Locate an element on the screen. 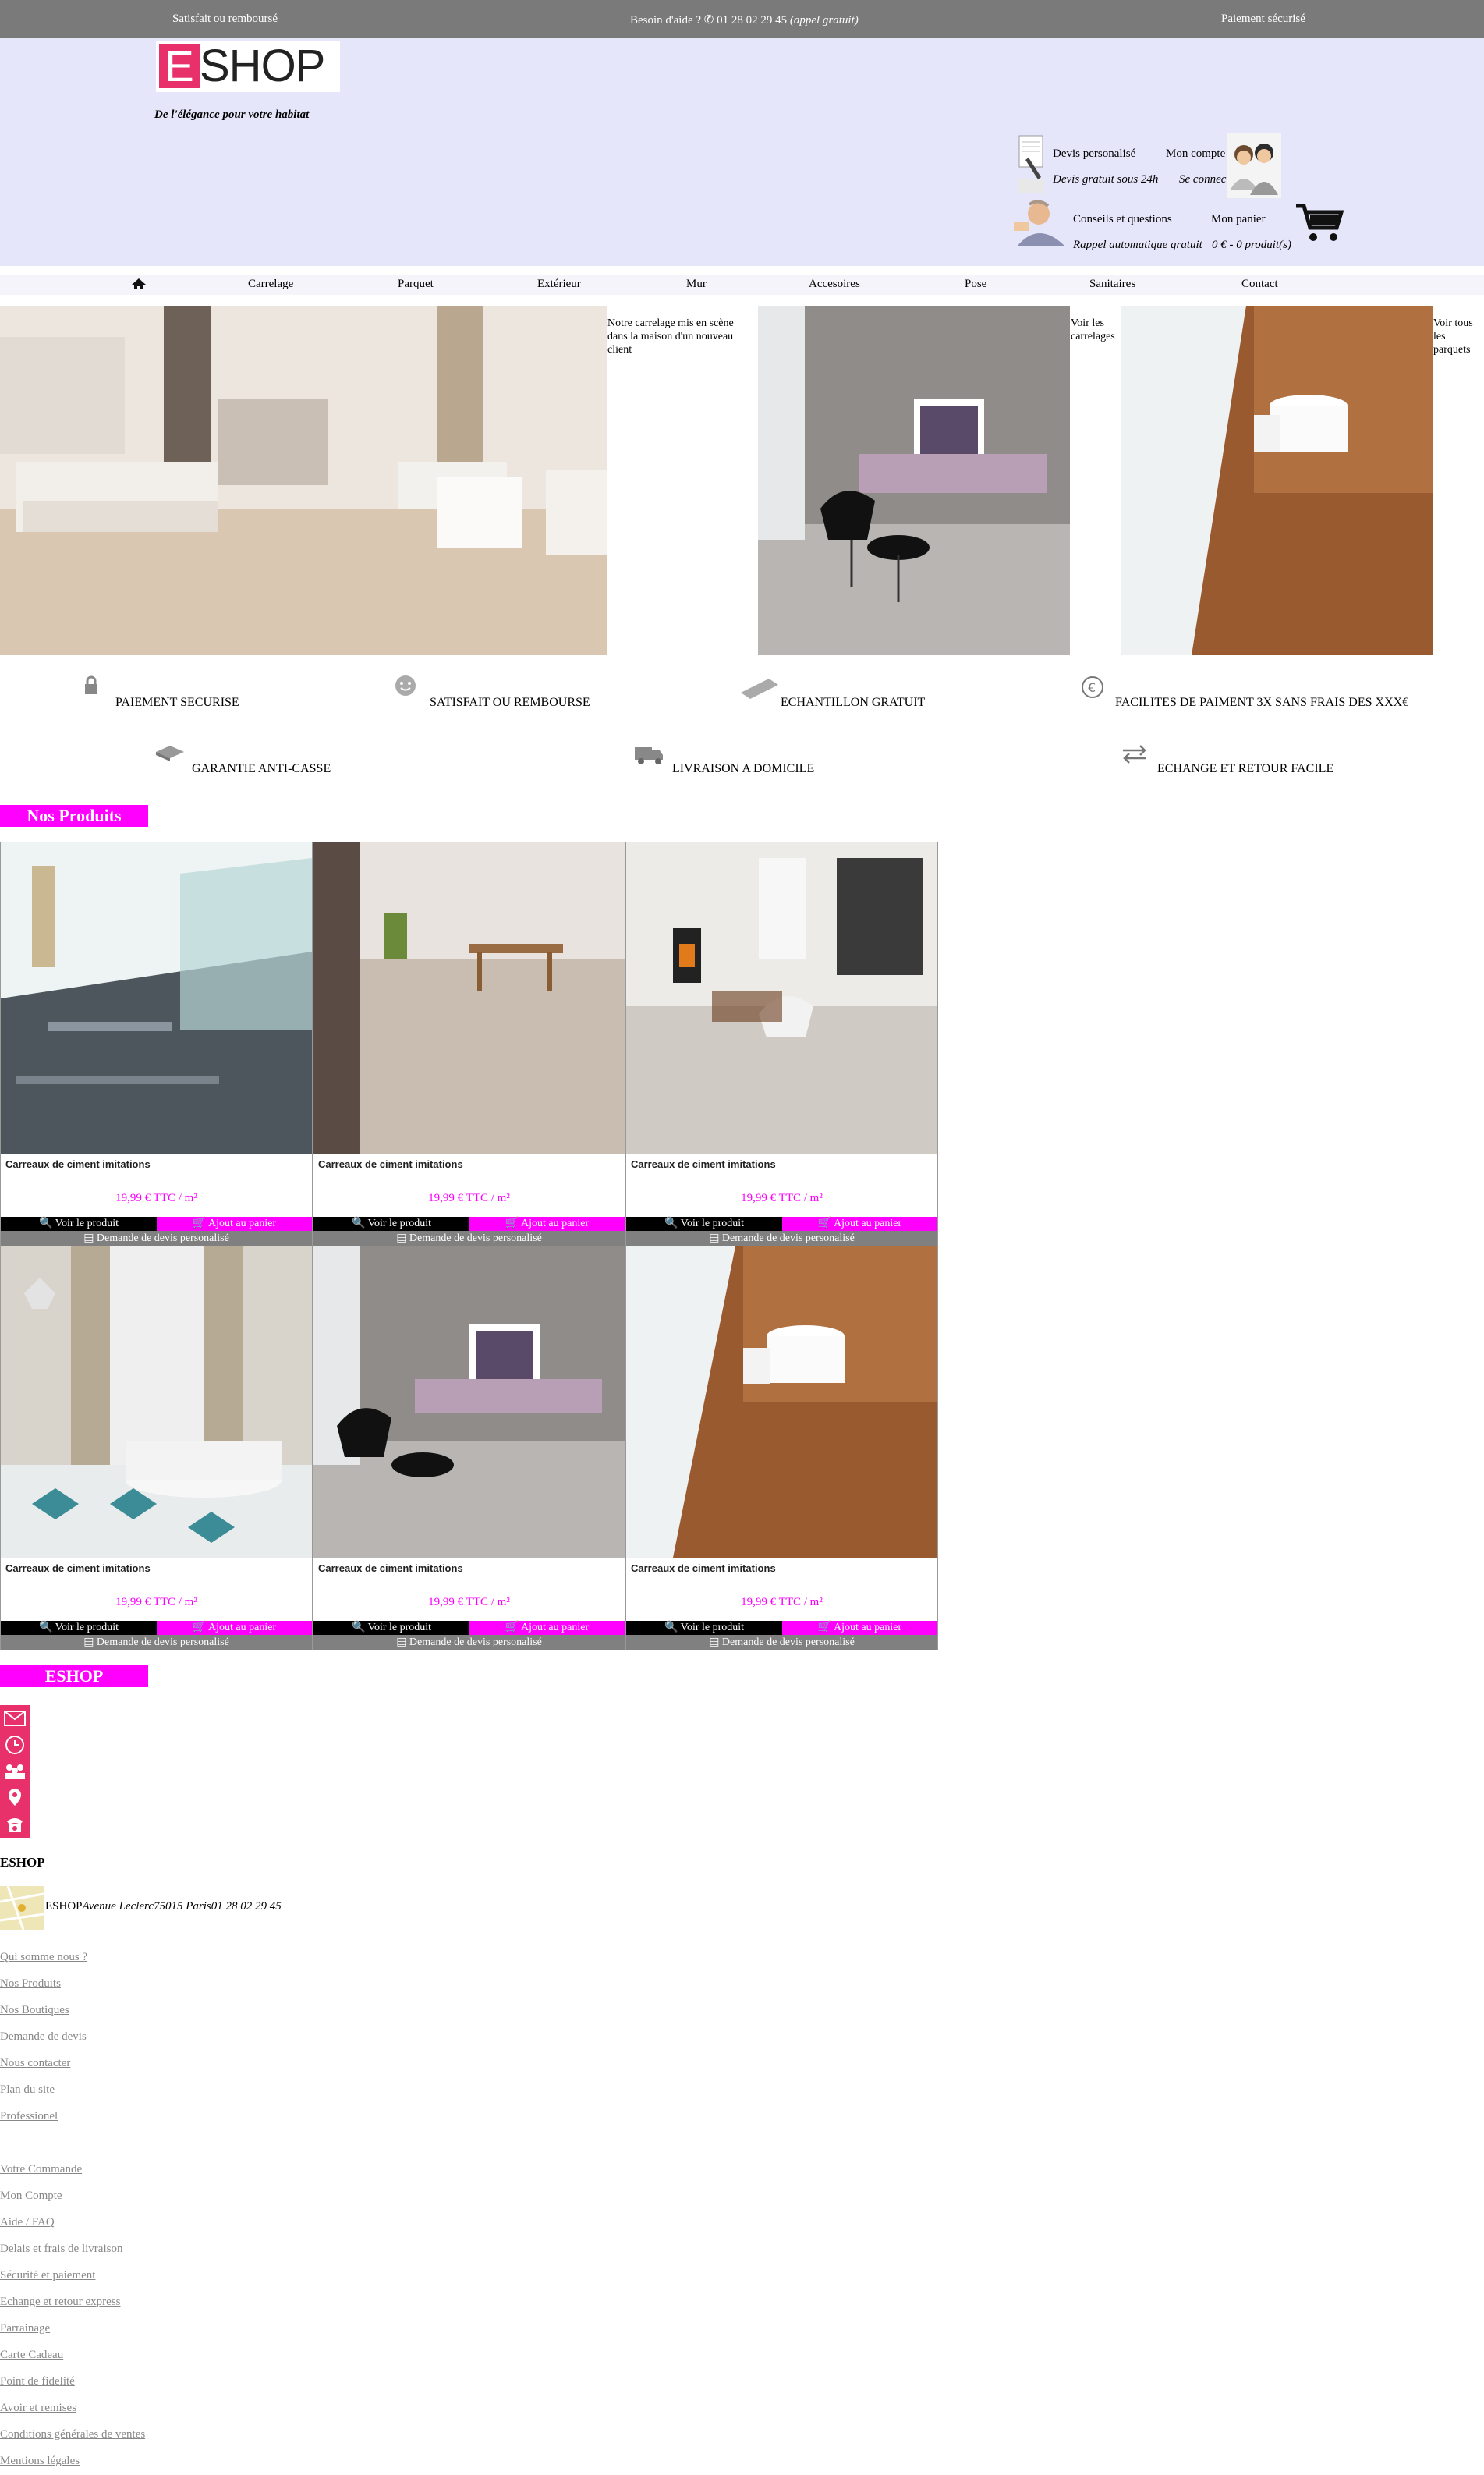 The image size is (1484, 2475). map-thumbnail is located at coordinates (22, 1908).